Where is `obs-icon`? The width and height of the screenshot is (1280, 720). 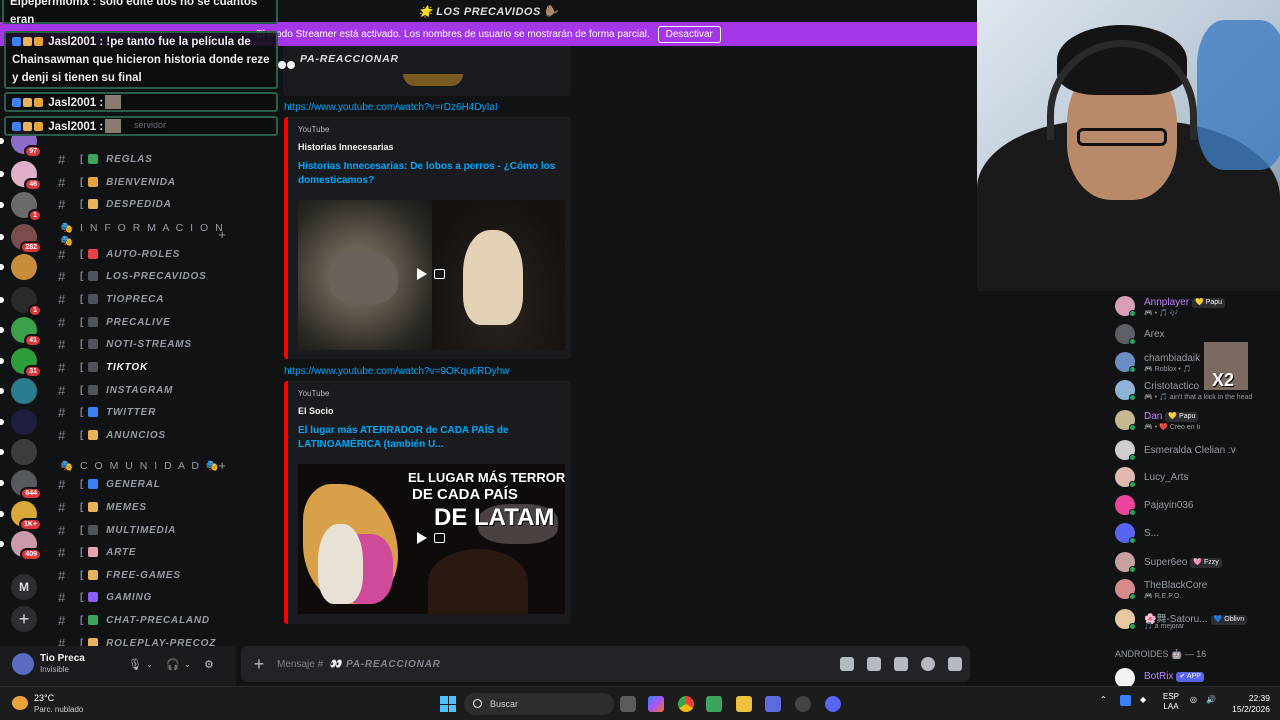 obs-icon is located at coordinates (803, 704).